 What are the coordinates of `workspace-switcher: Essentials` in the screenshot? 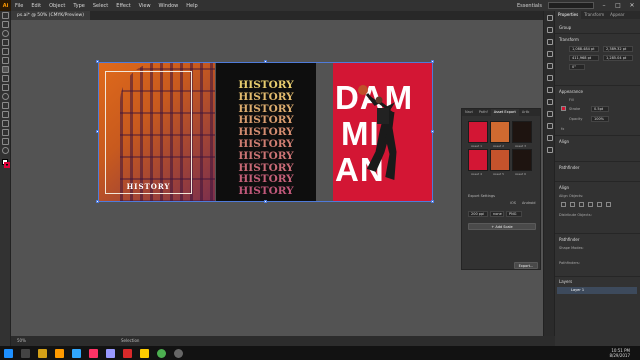 It's located at (529, 6).